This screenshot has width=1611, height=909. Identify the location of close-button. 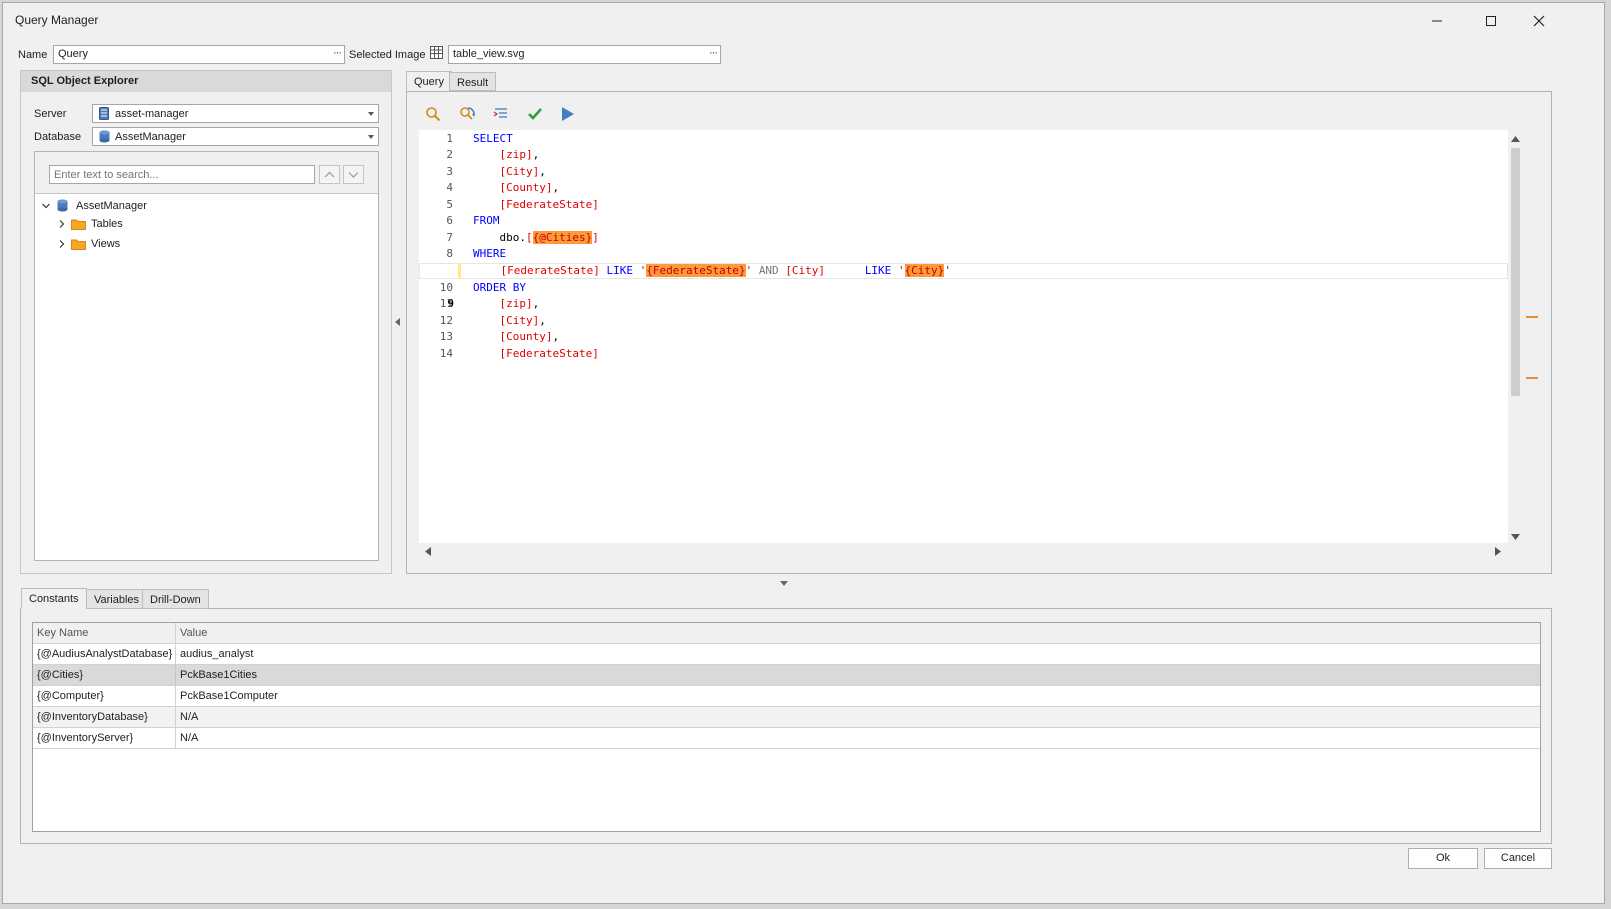
(1539, 21).